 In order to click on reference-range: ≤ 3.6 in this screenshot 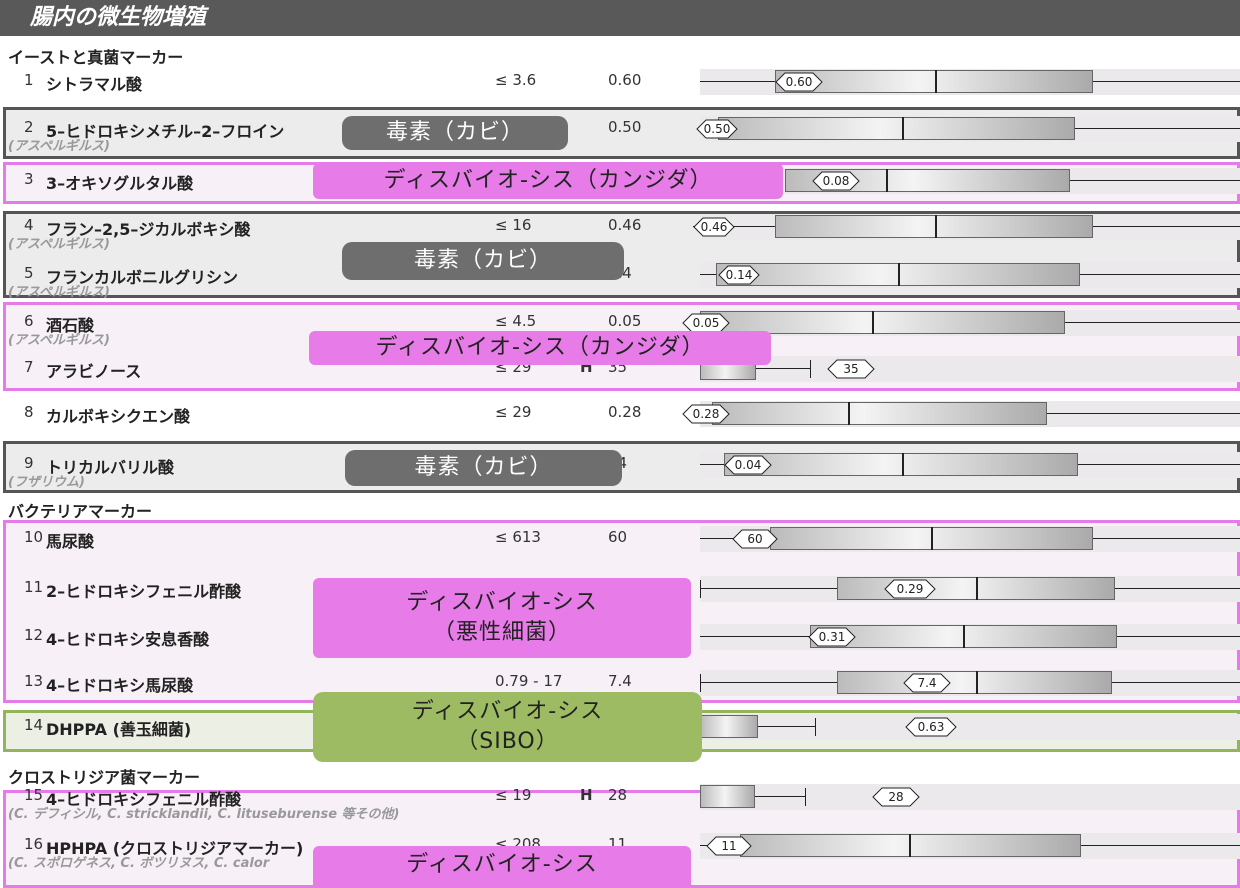, I will do `click(516, 80)`.